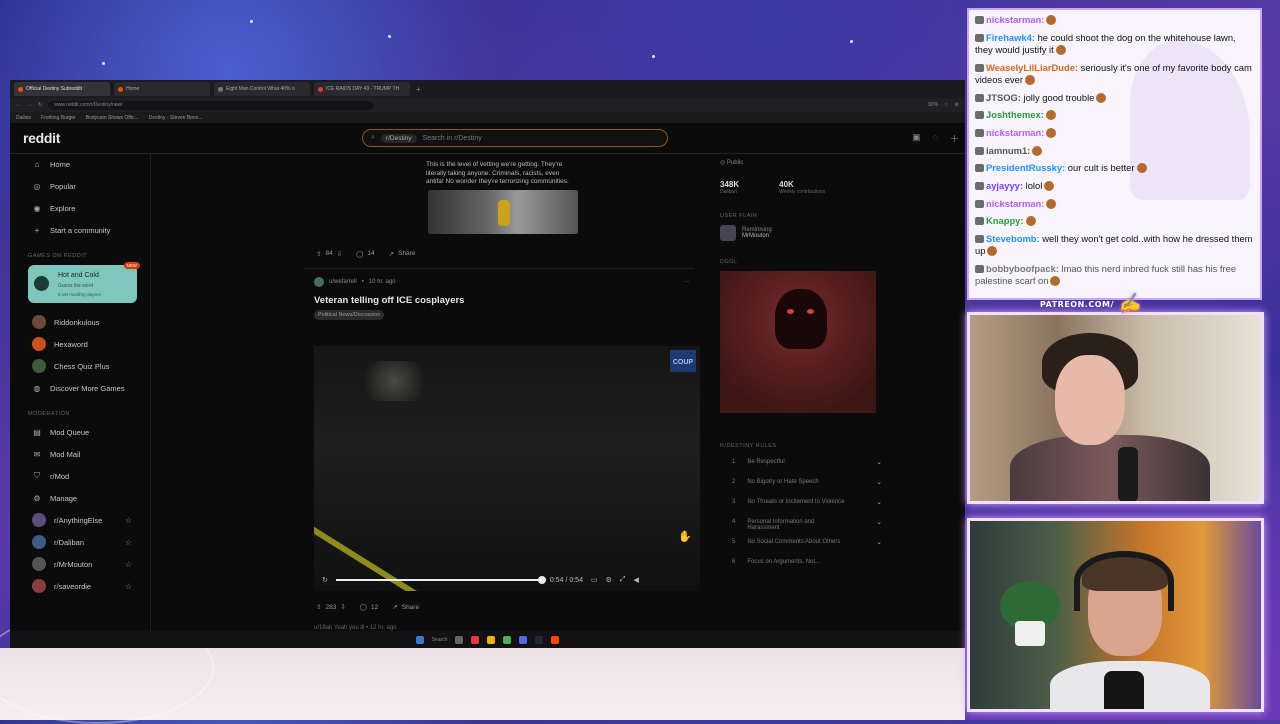 Image resolution: width=1280 pixels, height=724 pixels. I want to click on sidebar-community: r/Daliban ☆, so click(80, 542).